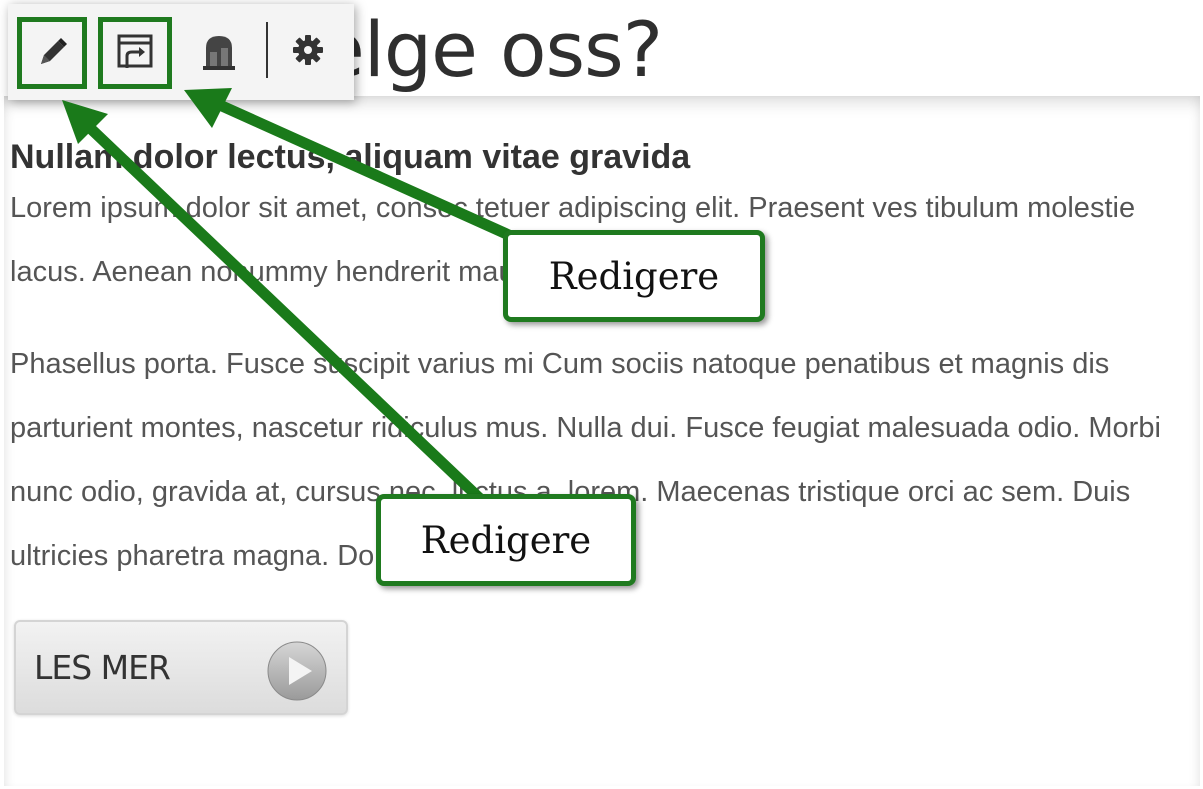  I want to click on stack-button, so click(219, 50).